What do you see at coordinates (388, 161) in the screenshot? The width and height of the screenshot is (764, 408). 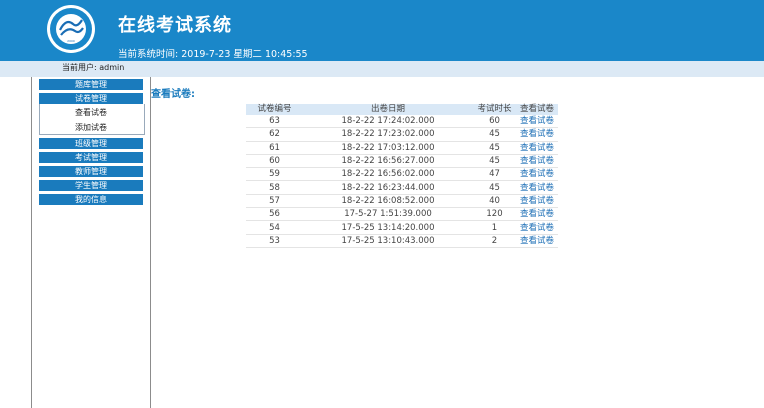 I see `cell-date: 18-2-22 16:56:27.000` at bounding box center [388, 161].